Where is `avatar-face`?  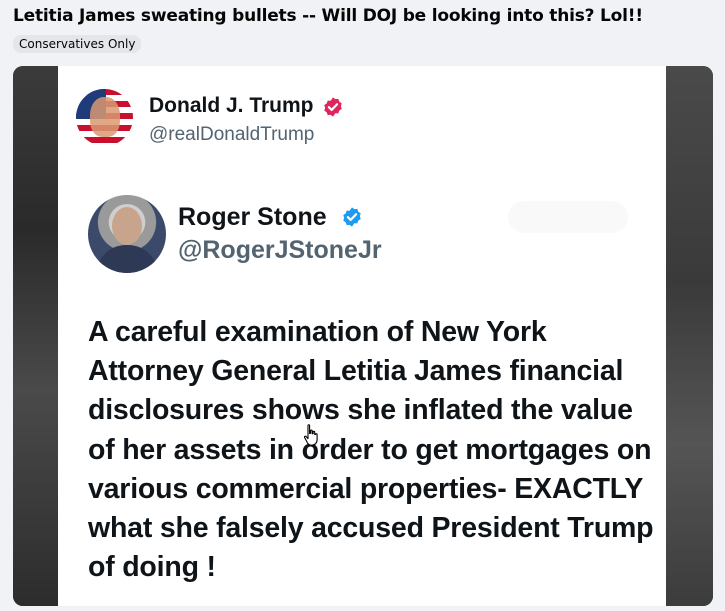
avatar-face is located at coordinates (105, 117).